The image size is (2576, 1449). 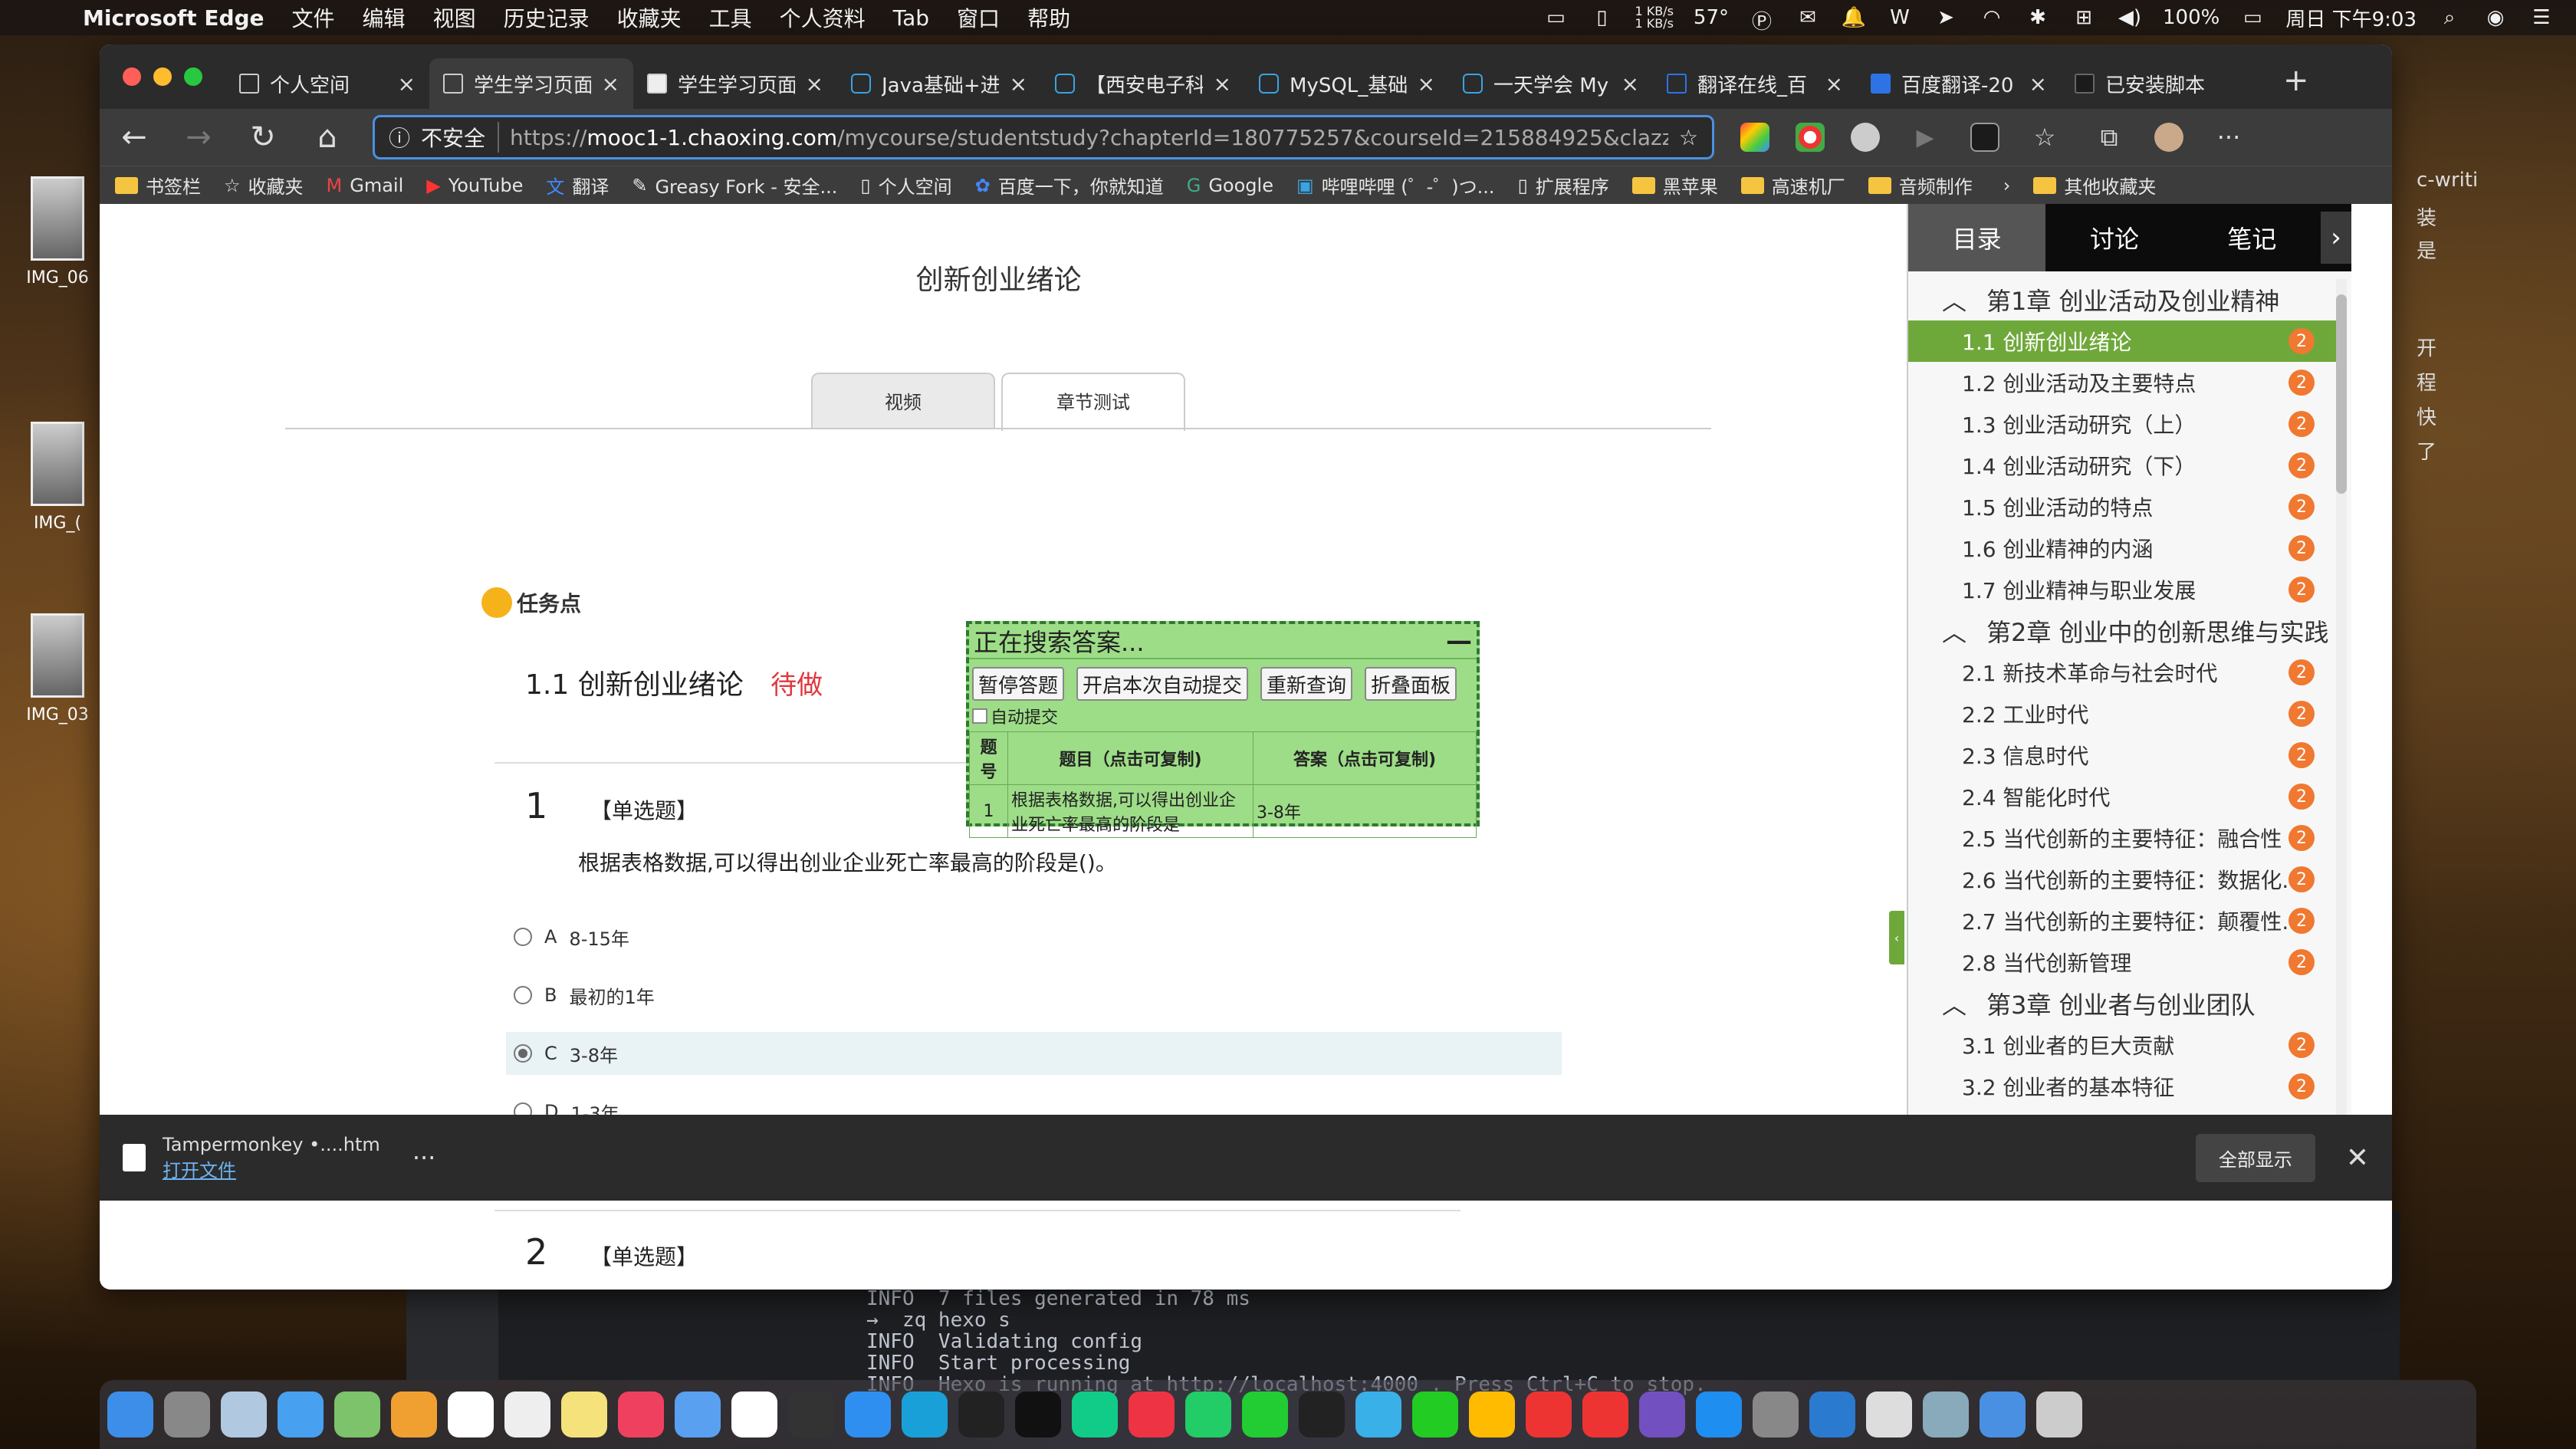 What do you see at coordinates (1921, 186) in the screenshot?
I see `bookmark-audio: 音频制作` at bounding box center [1921, 186].